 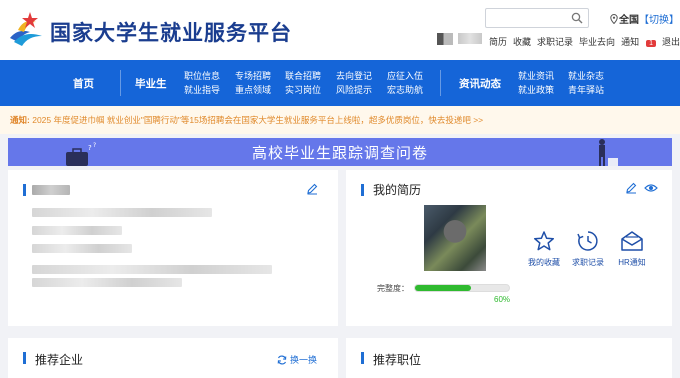 What do you see at coordinates (20, 120) in the screenshot?
I see `notice-label: 通知:` at bounding box center [20, 120].